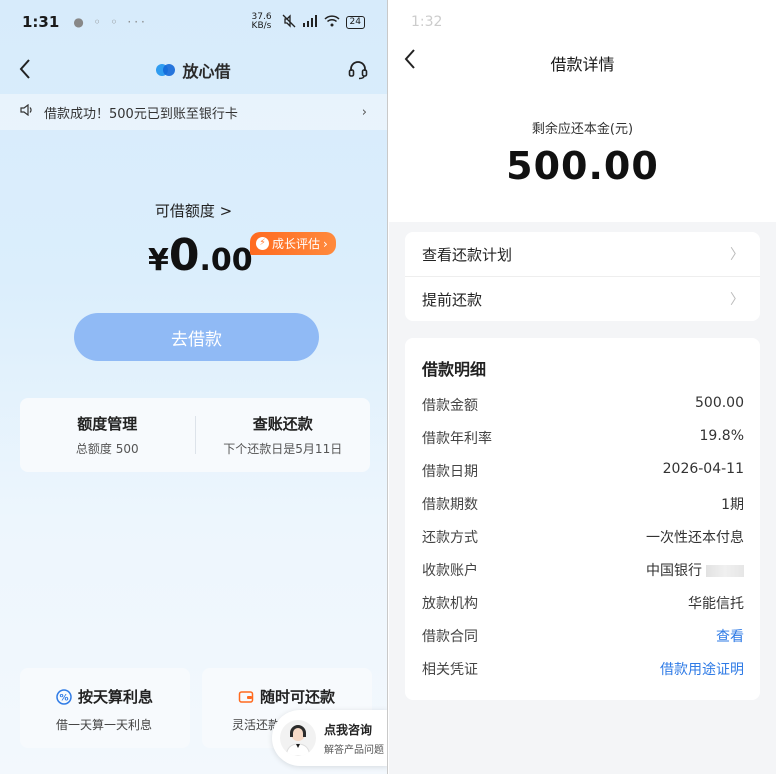 This screenshot has height=774, width=776. What do you see at coordinates (582, 254) in the screenshot?
I see `view-repayment-plan: 查看还款计划 〉` at bounding box center [582, 254].